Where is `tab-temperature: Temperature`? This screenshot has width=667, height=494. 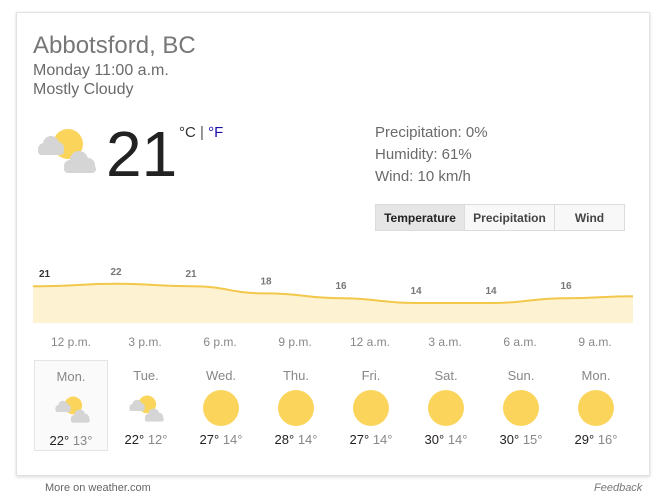 tab-temperature: Temperature is located at coordinates (420, 217).